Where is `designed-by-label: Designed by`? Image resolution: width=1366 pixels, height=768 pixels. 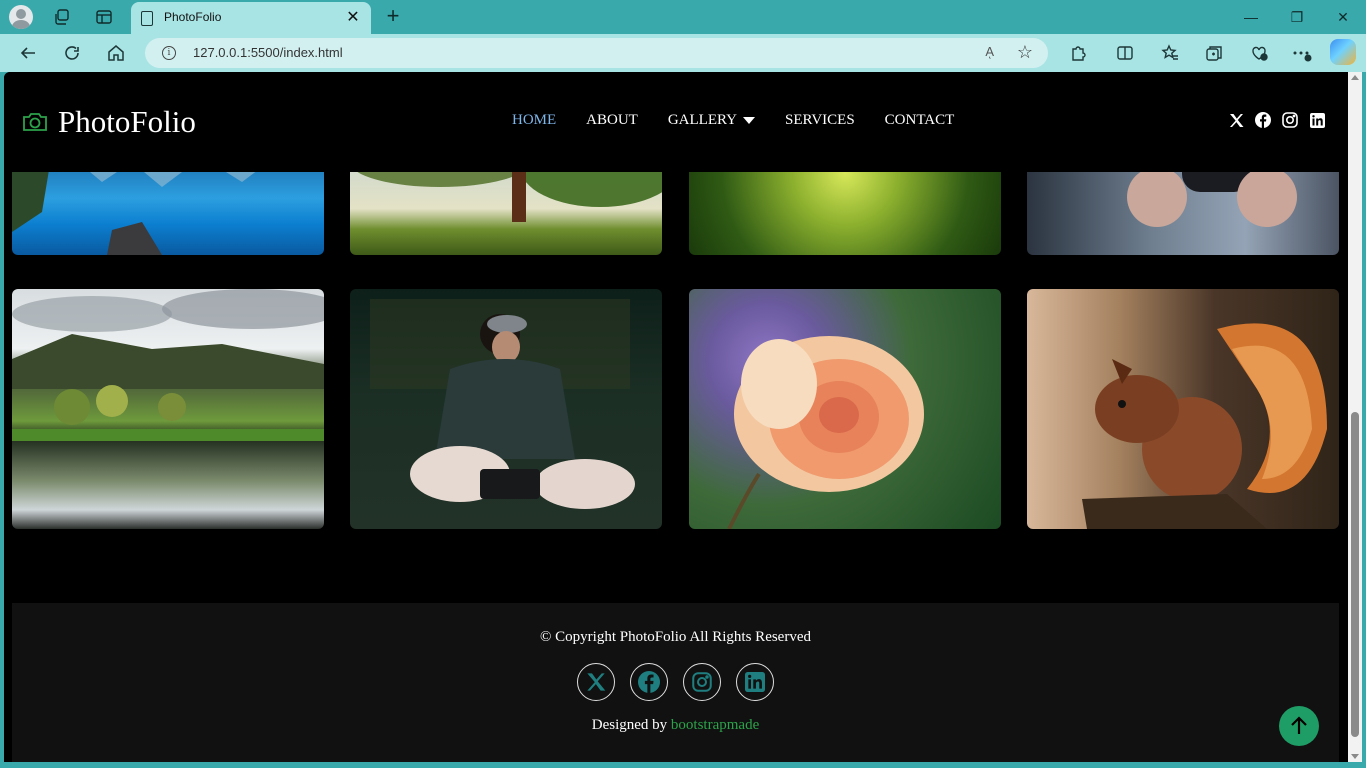
designed-by-label: Designed by is located at coordinates (629, 725).